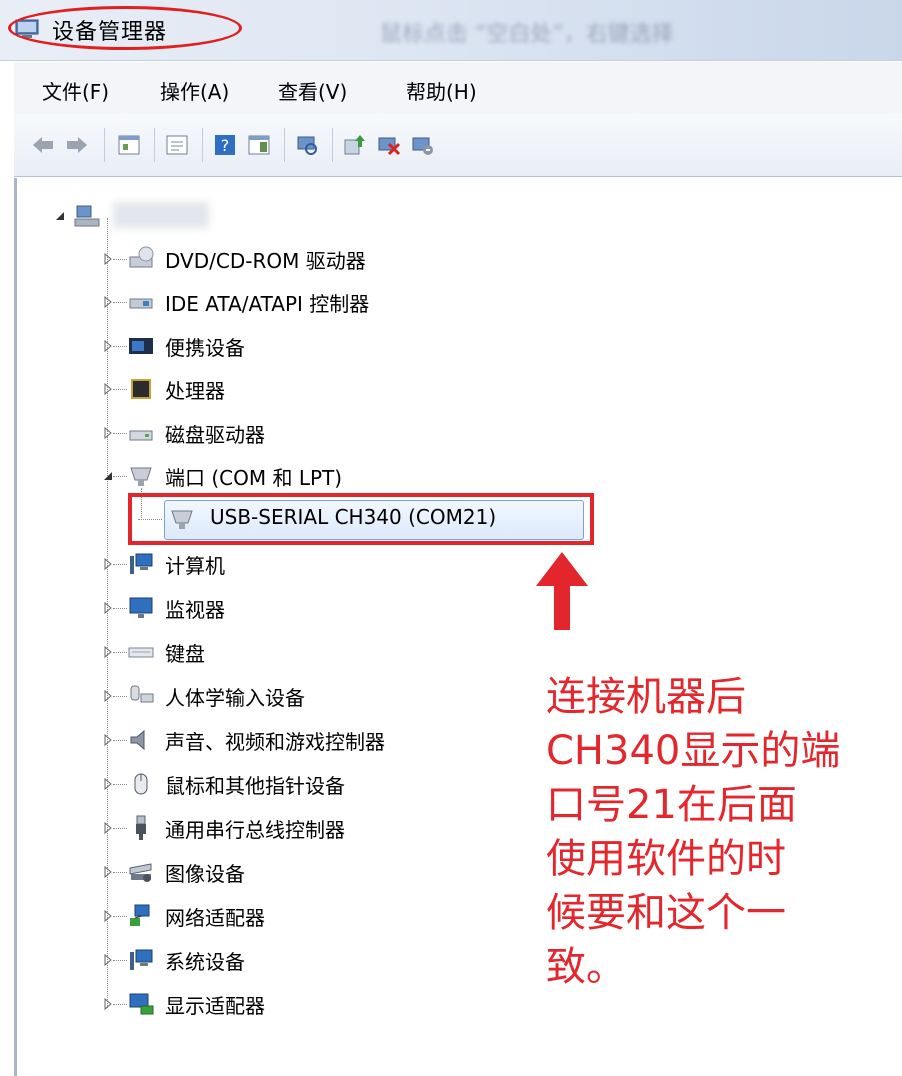 The width and height of the screenshot is (902, 1076). What do you see at coordinates (671, 805) in the screenshot?
I see `annotation-line: 口号21在后面` at bounding box center [671, 805].